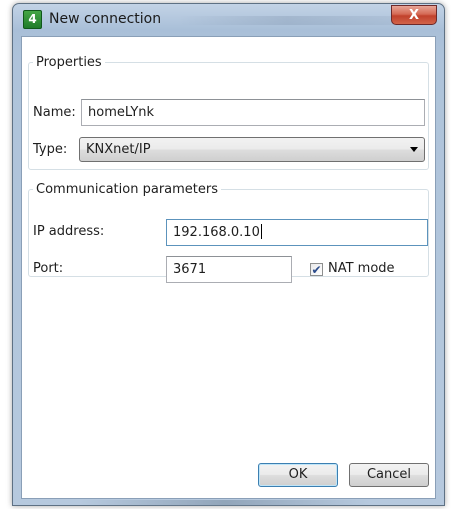 This screenshot has width=451, height=509. I want to click on type-select-value: KNXnet/IP, so click(118, 149).